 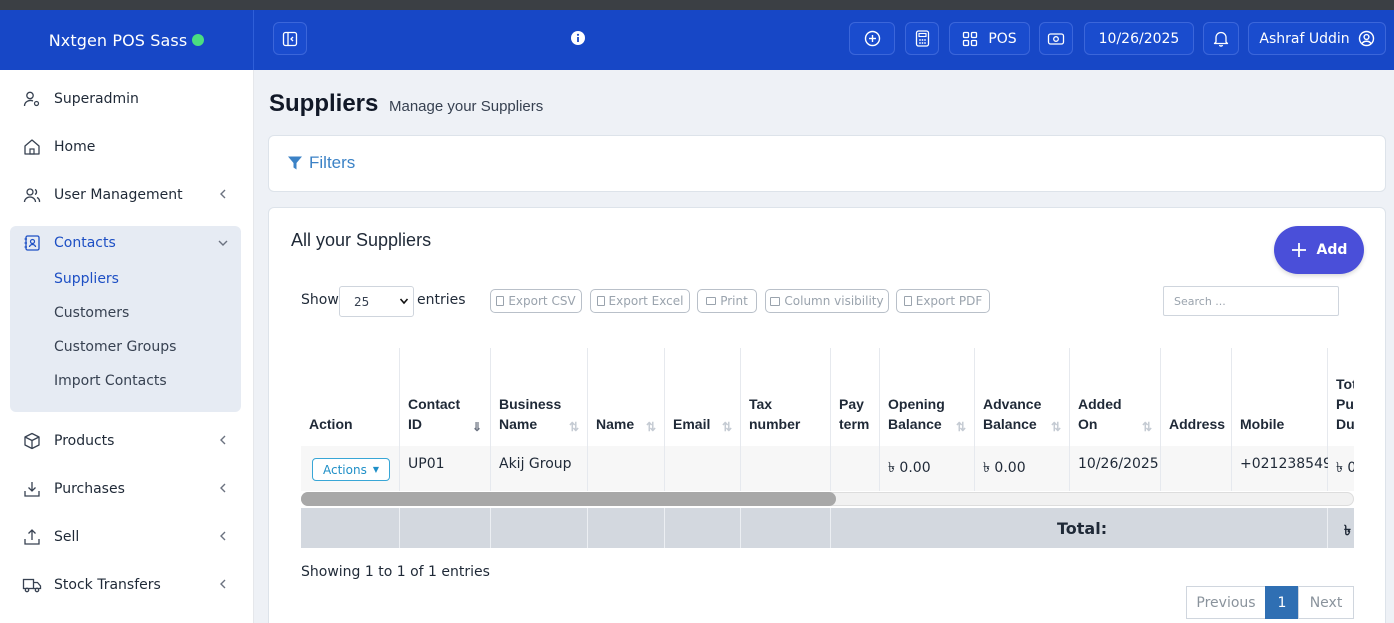 I want to click on download-icon, so click(x=32, y=489).